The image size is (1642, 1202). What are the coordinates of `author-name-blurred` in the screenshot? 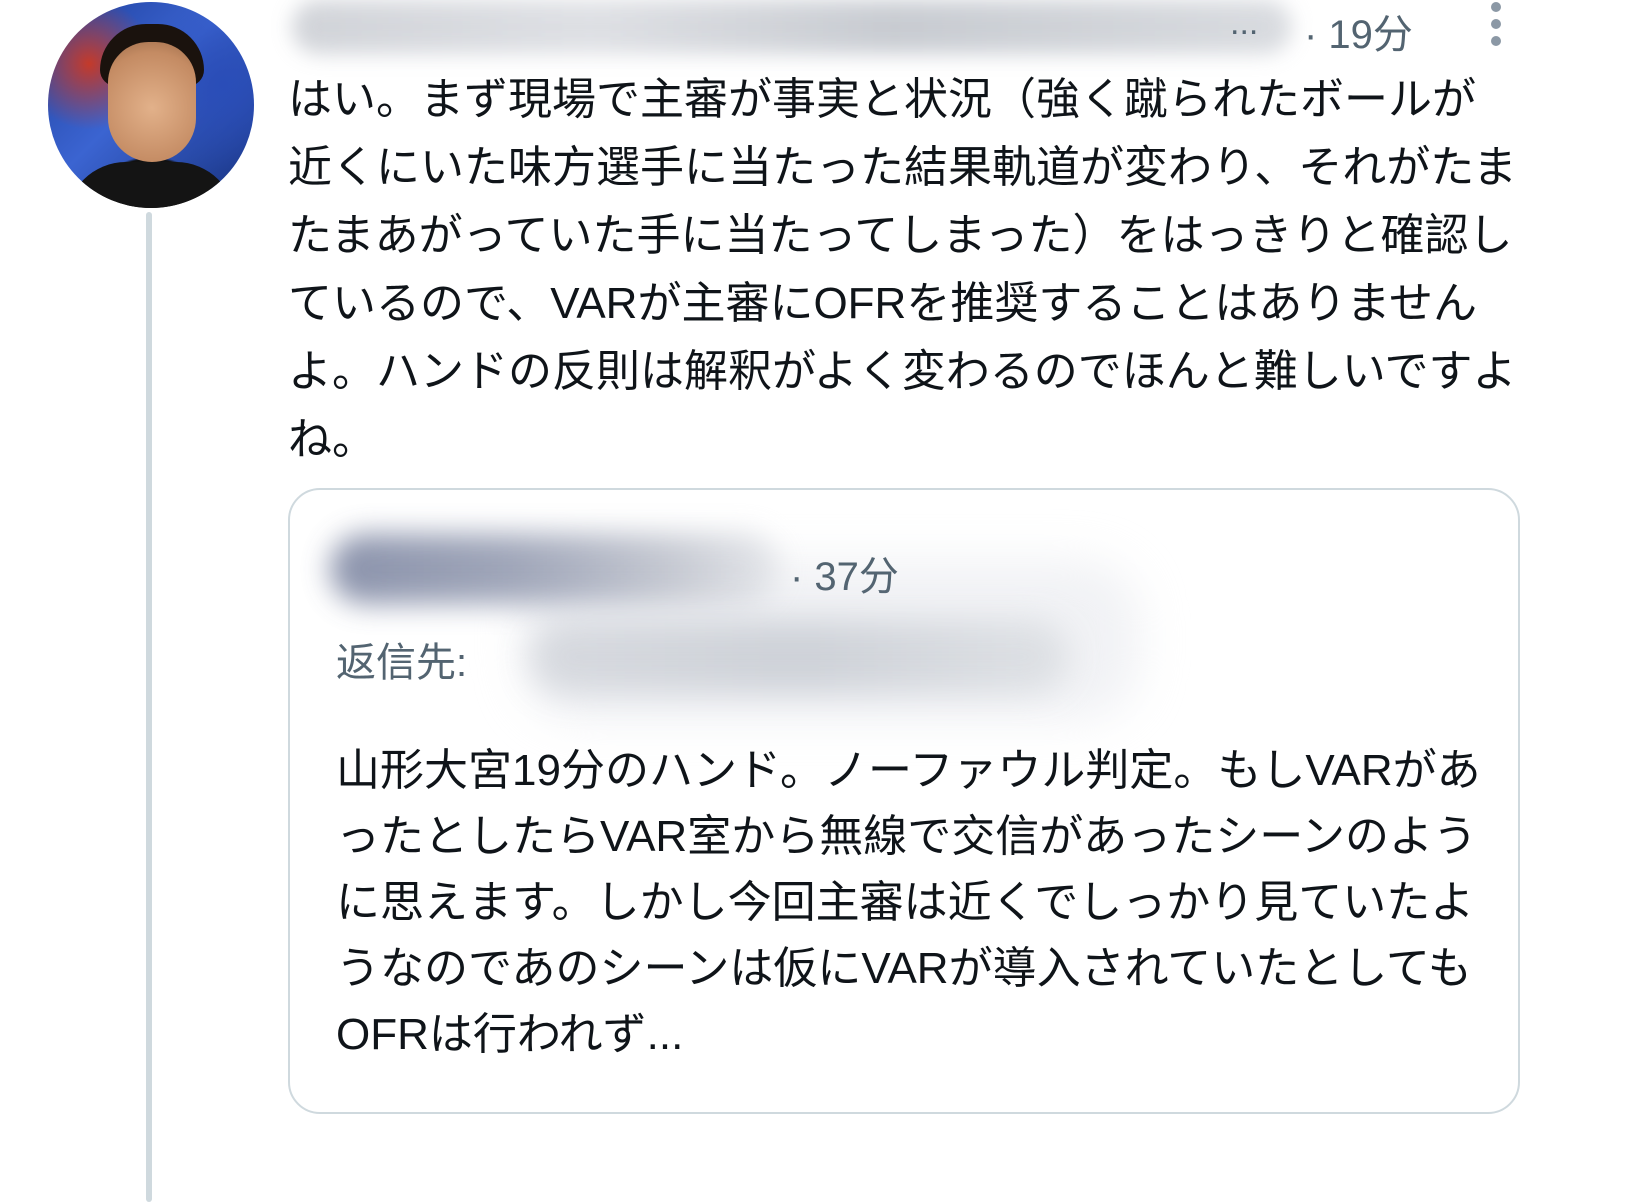 It's located at (792, 27).